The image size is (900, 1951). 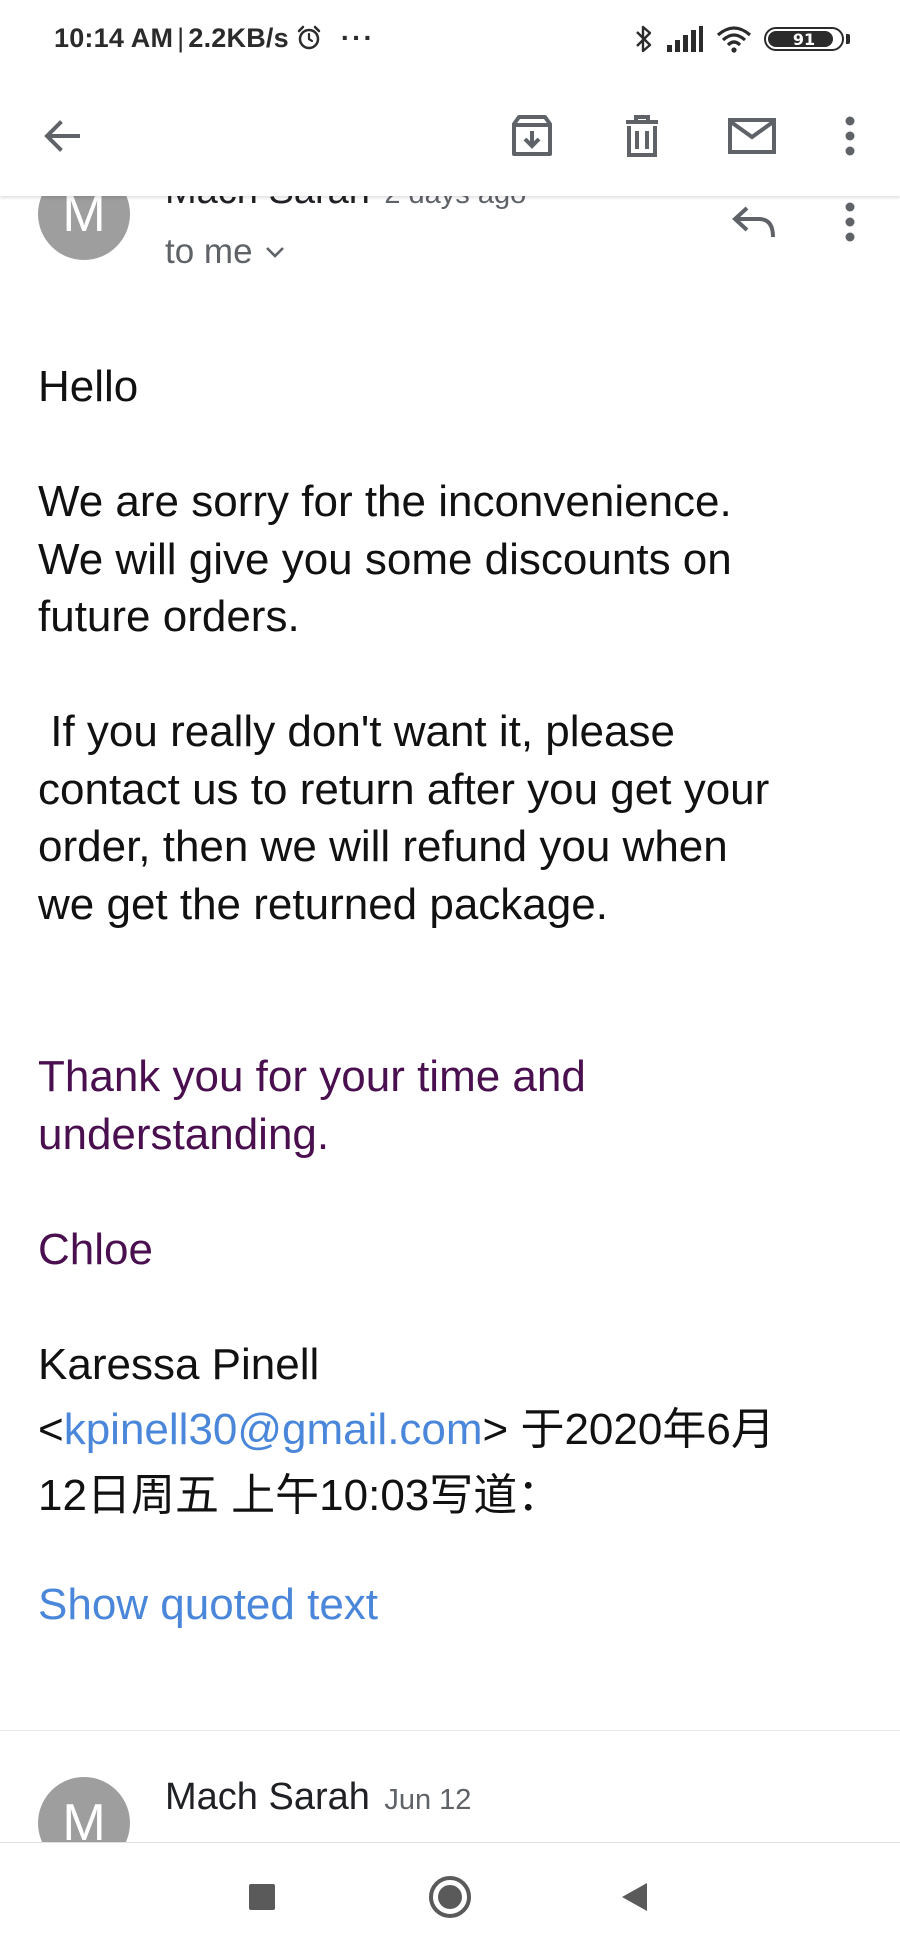 I want to click on chevron-down-icon, so click(x=274, y=252).